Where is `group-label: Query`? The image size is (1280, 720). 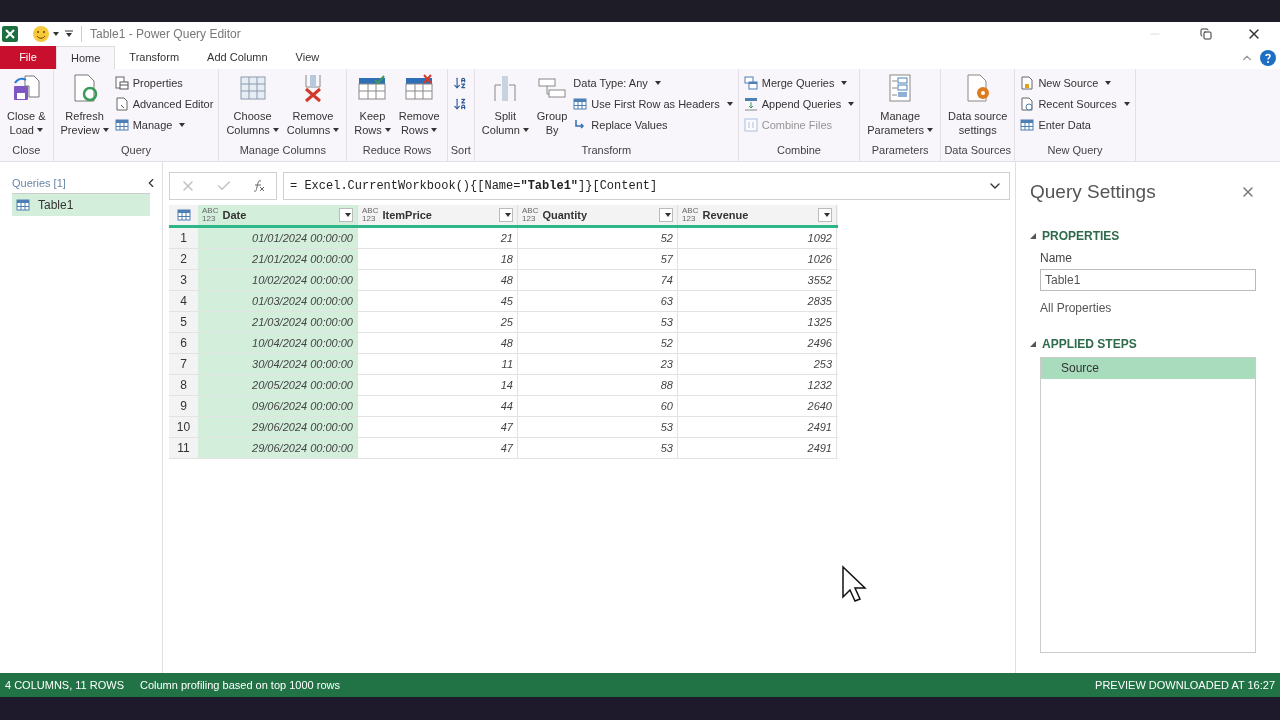 group-label: Query is located at coordinates (135, 150).